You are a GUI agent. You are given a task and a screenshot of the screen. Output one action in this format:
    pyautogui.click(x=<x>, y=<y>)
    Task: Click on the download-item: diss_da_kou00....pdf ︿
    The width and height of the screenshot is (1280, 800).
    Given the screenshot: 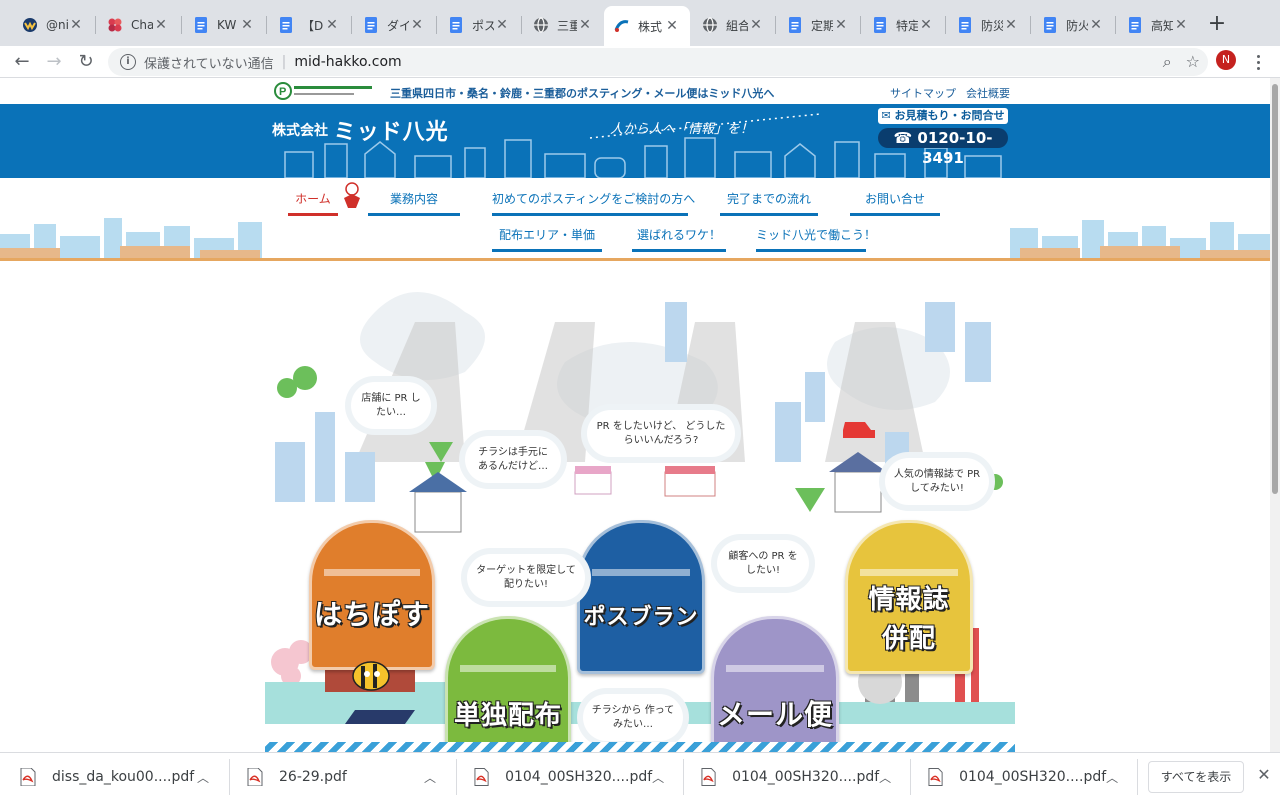 What is the action you would take?
    pyautogui.click(x=117, y=777)
    